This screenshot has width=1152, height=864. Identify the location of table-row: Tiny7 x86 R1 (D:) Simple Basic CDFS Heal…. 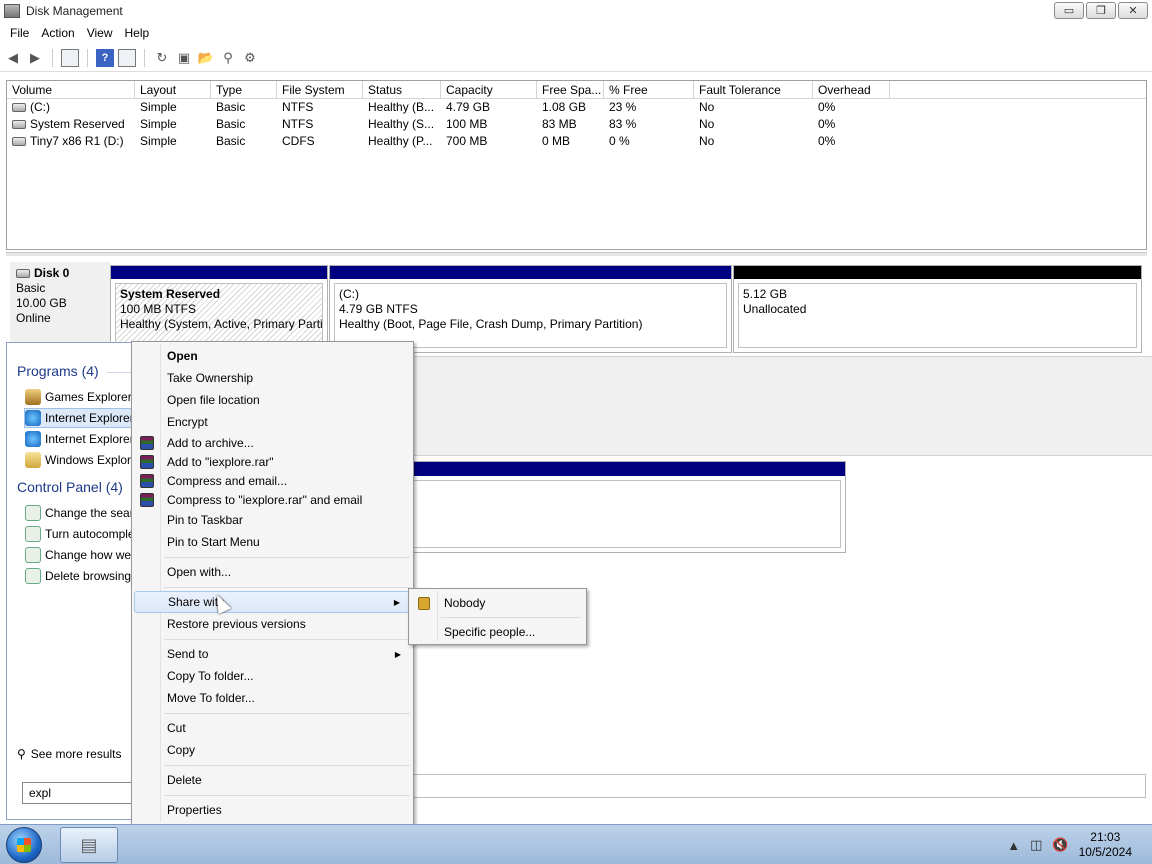
(576, 141).